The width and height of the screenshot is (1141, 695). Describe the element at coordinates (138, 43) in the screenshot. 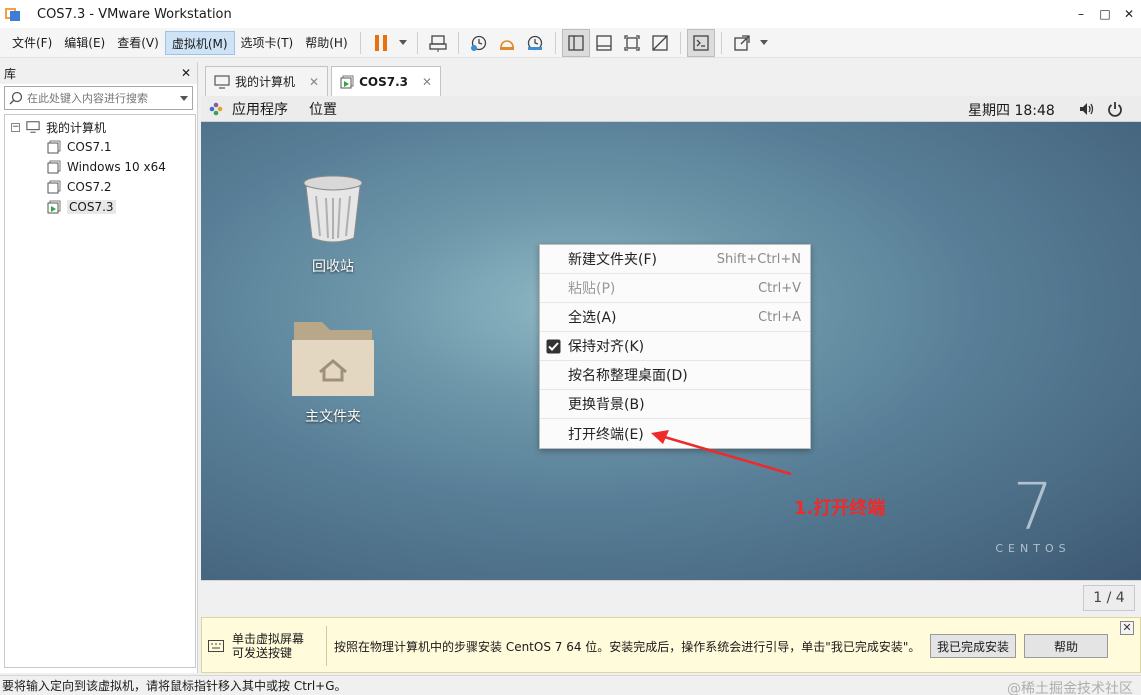

I see `menu-view: 查看(V)` at that location.